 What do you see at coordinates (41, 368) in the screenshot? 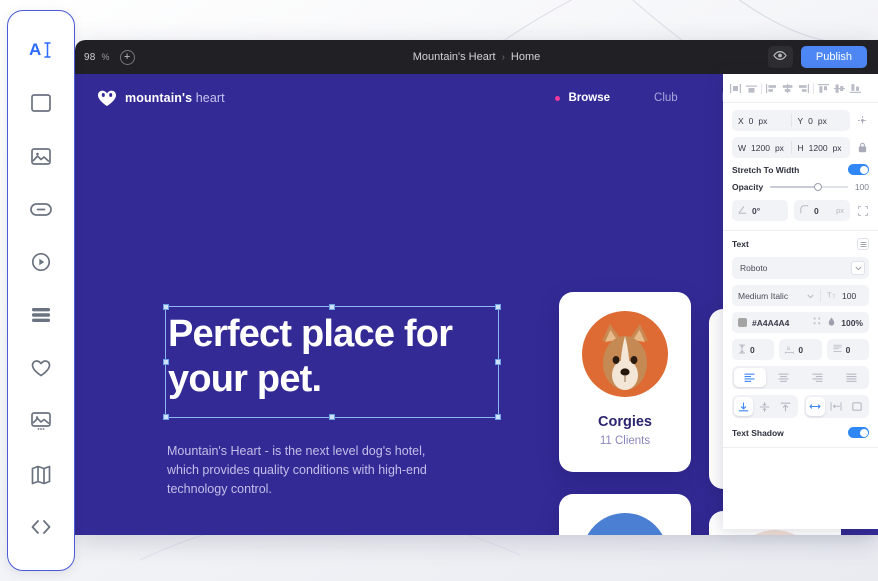
I see `tool-favorites` at bounding box center [41, 368].